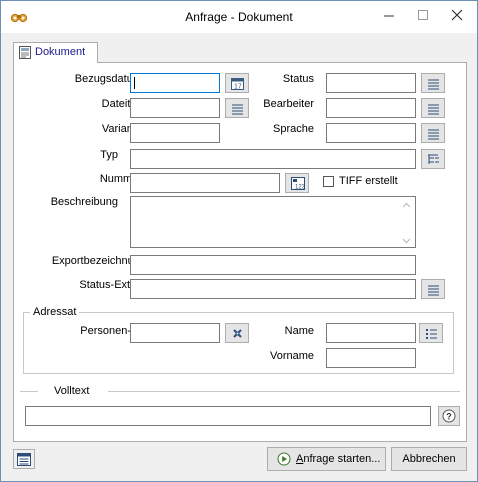 Image resolution: width=478 pixels, height=482 pixels. I want to click on title-bar: Anfrage - Dokument, so click(239, 17).